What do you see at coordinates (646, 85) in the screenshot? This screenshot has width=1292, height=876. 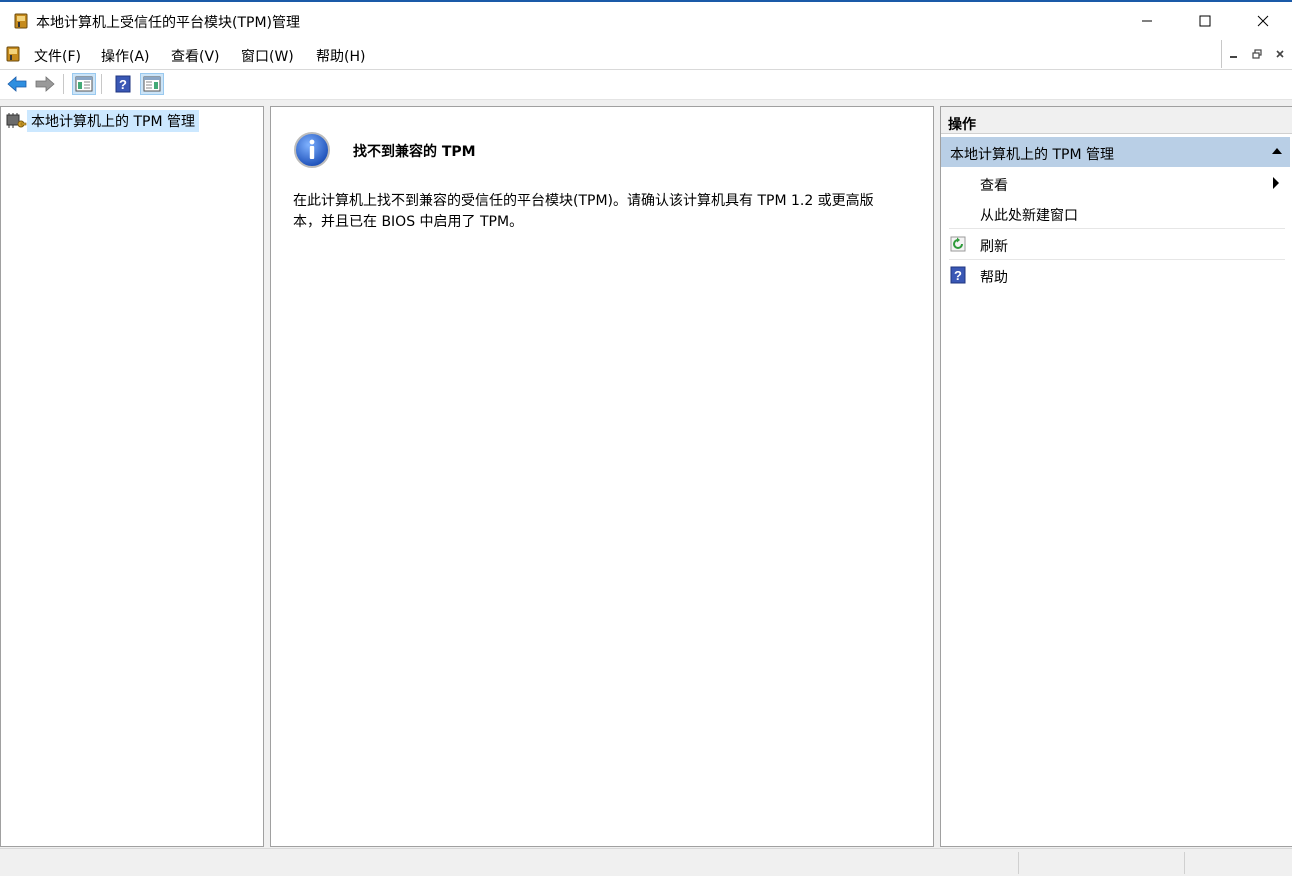 I see `toolbar: ?` at bounding box center [646, 85].